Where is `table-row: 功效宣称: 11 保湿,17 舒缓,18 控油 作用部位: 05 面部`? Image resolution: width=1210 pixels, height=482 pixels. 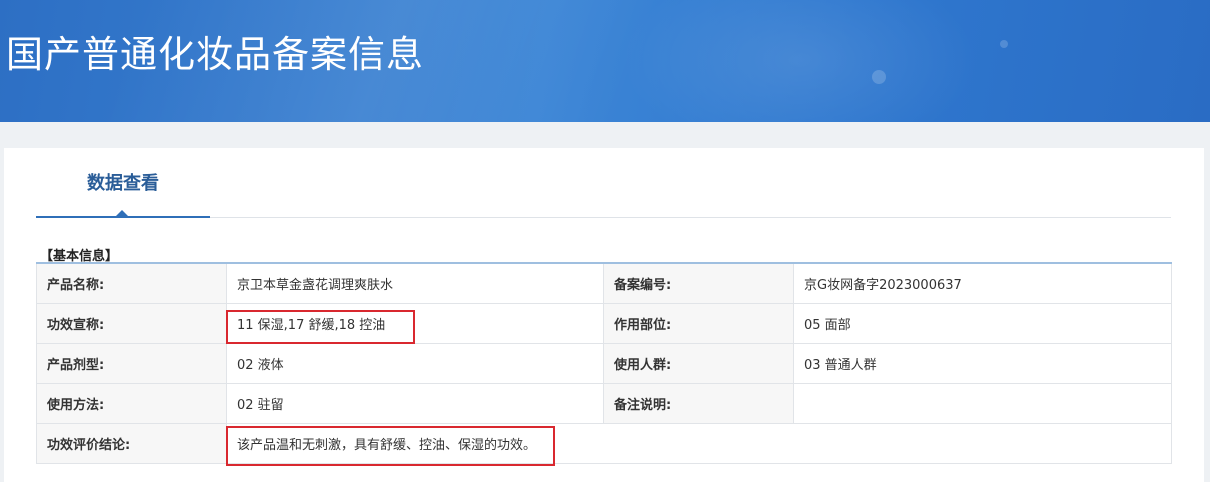 table-row: 功效宣称: 11 保湿,17 舒缓,18 控油 作用部位: 05 面部 is located at coordinates (604, 323).